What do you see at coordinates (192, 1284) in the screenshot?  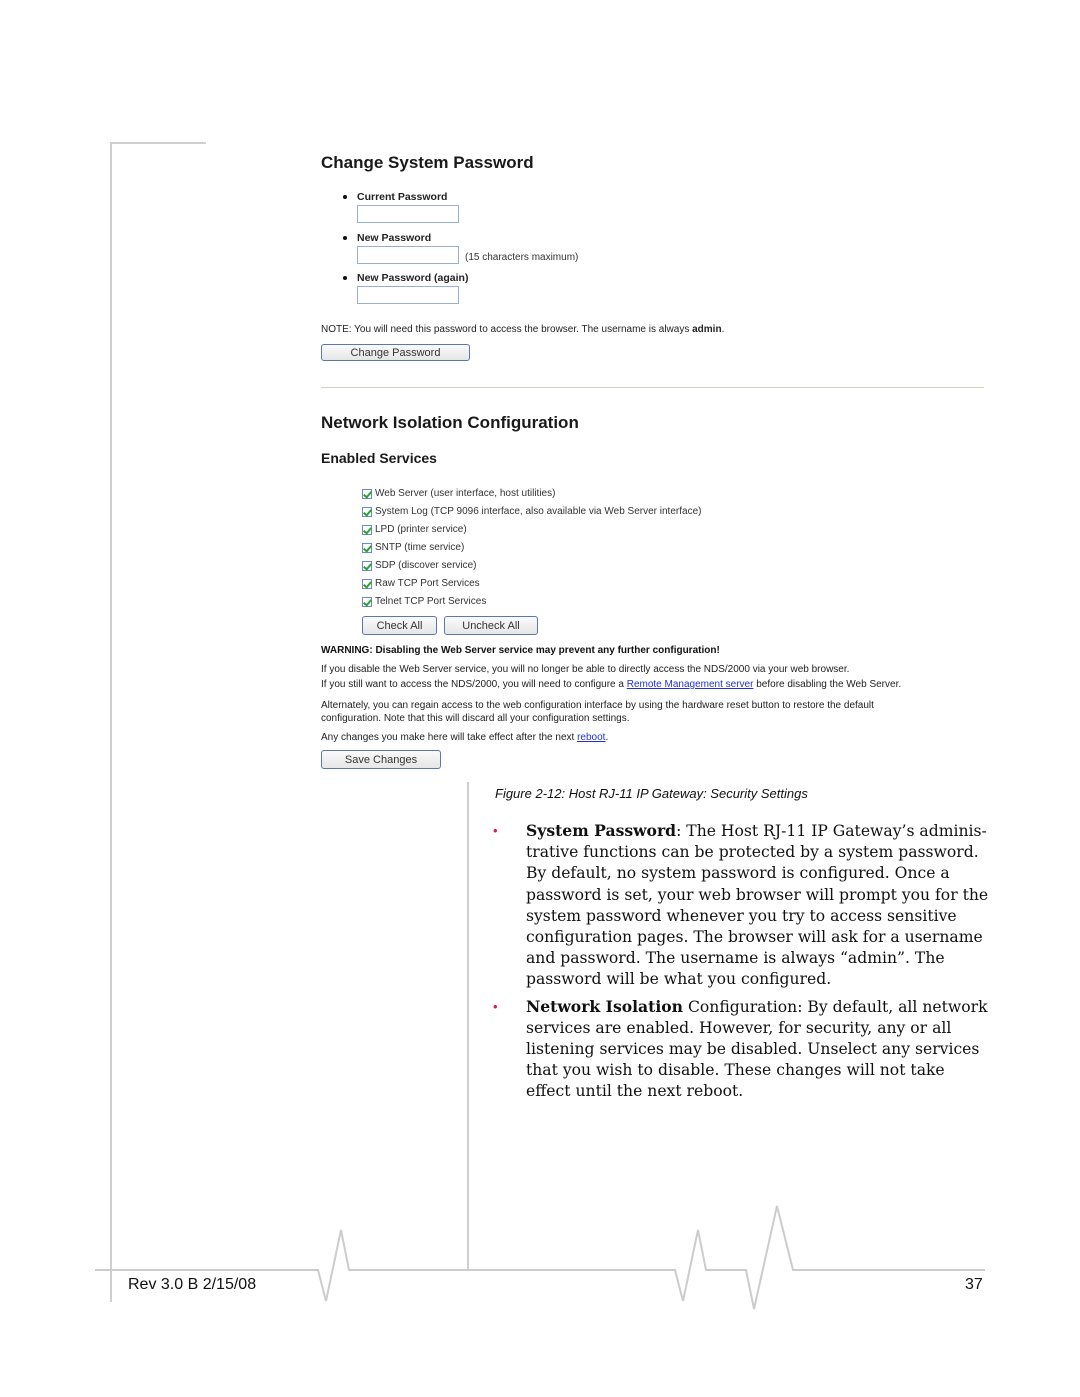 I see `revision-date: Rev 3.0 B 2/15/08` at bounding box center [192, 1284].